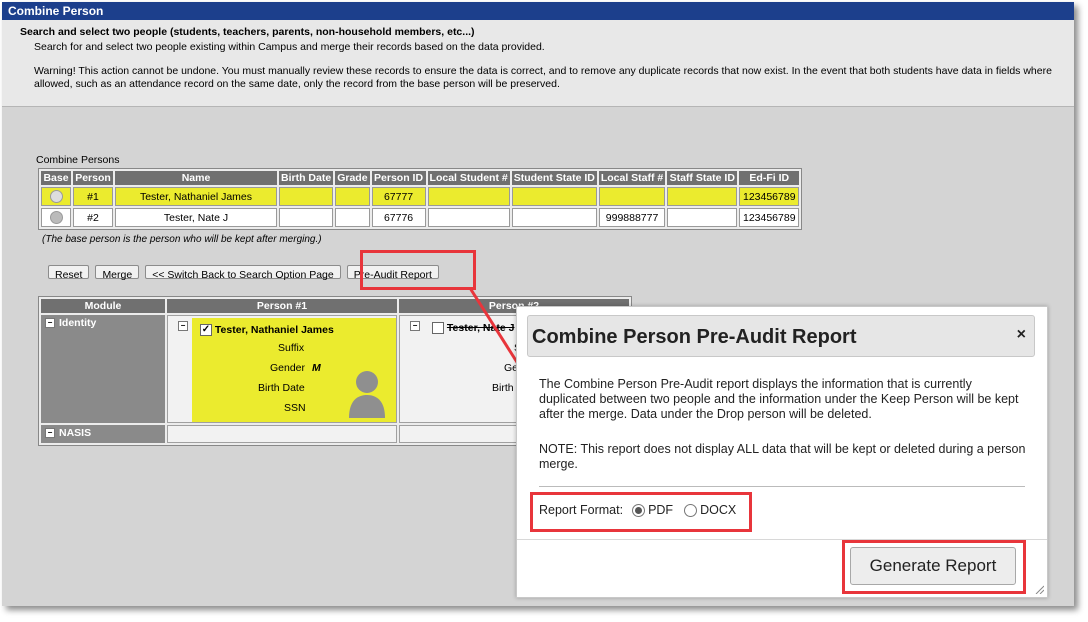 The image size is (1088, 622). Describe the element at coordinates (196, 196) in the screenshot. I see `name-cell: Tester, Nathaniel James` at that location.